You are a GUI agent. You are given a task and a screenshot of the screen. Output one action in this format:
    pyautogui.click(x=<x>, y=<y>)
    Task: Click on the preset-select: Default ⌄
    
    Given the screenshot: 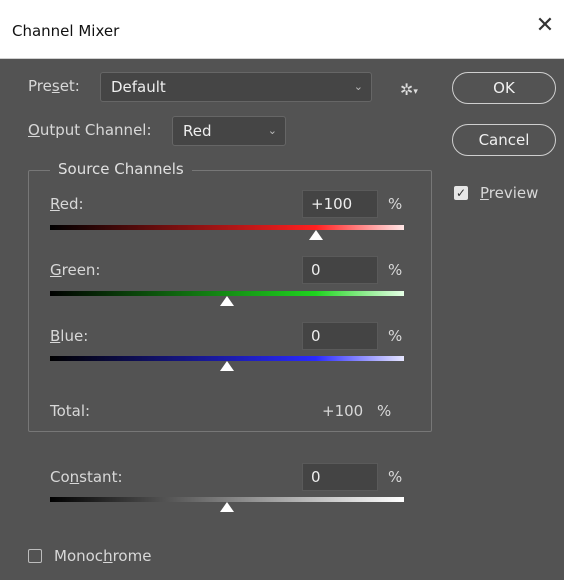 What is the action you would take?
    pyautogui.click(x=236, y=87)
    